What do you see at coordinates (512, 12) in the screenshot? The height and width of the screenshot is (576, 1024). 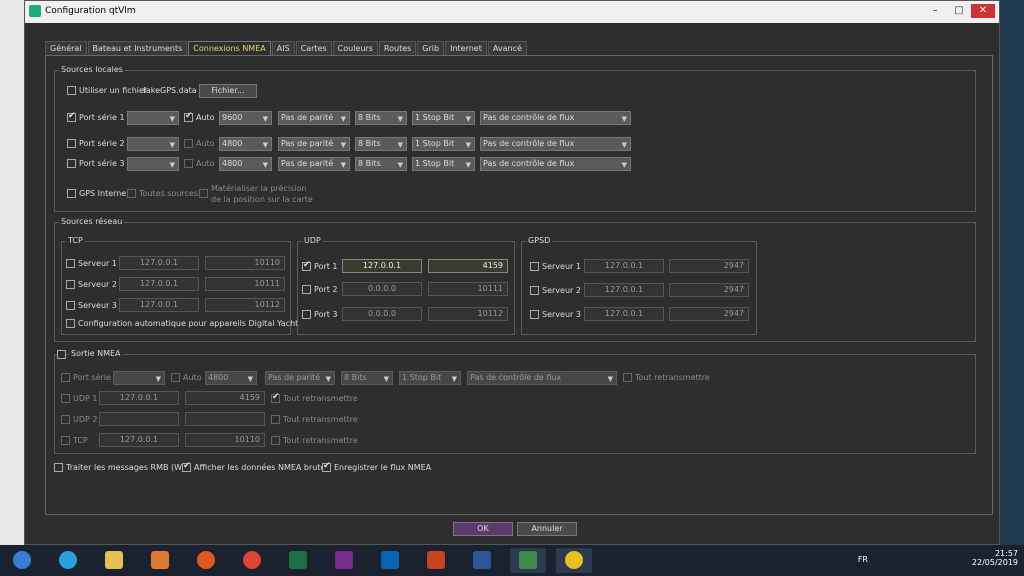 I see `title-bar: Configuration qtVlm – □ ✕` at bounding box center [512, 12].